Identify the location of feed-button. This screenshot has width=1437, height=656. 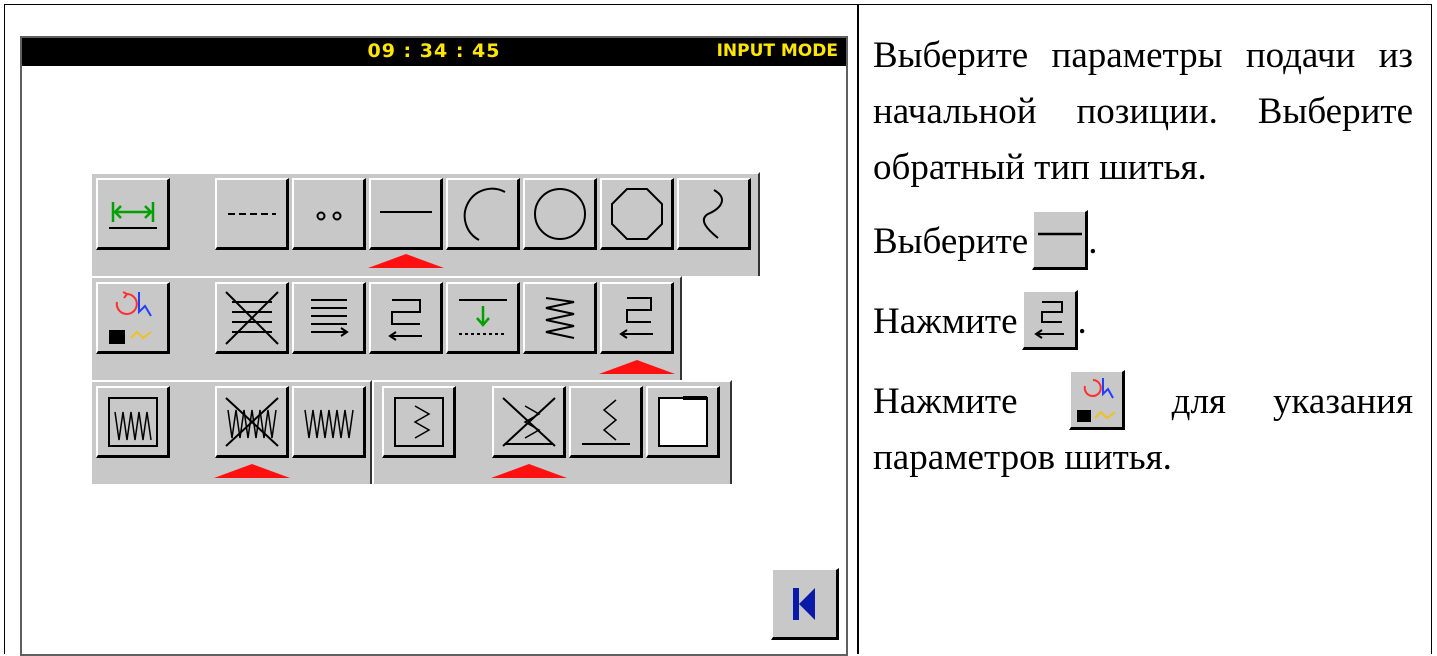
(133, 214).